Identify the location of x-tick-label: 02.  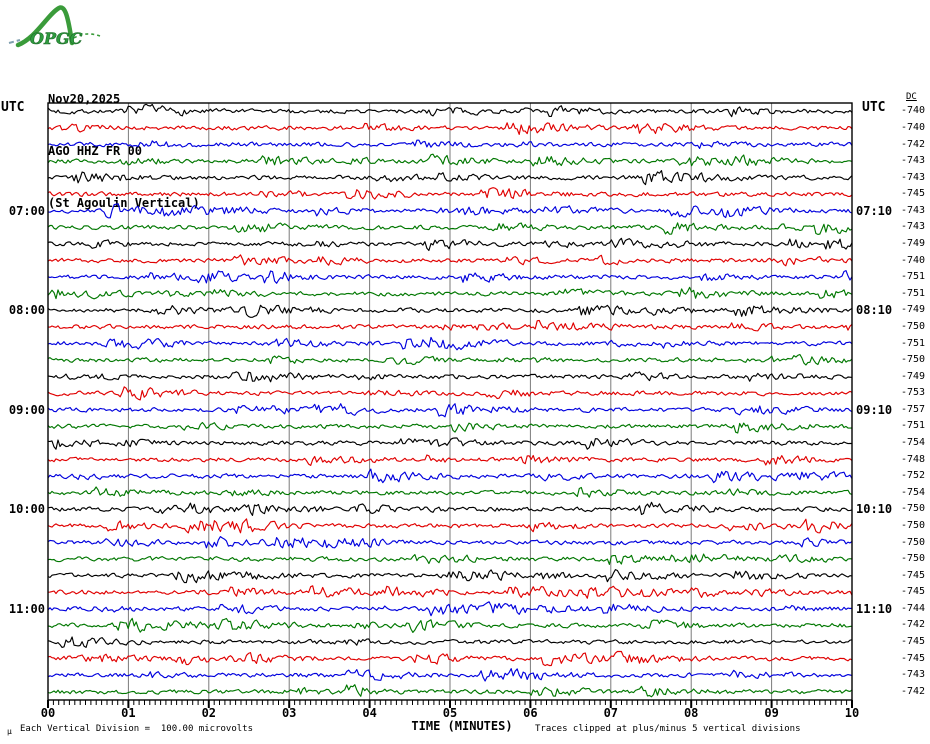
(209, 713).